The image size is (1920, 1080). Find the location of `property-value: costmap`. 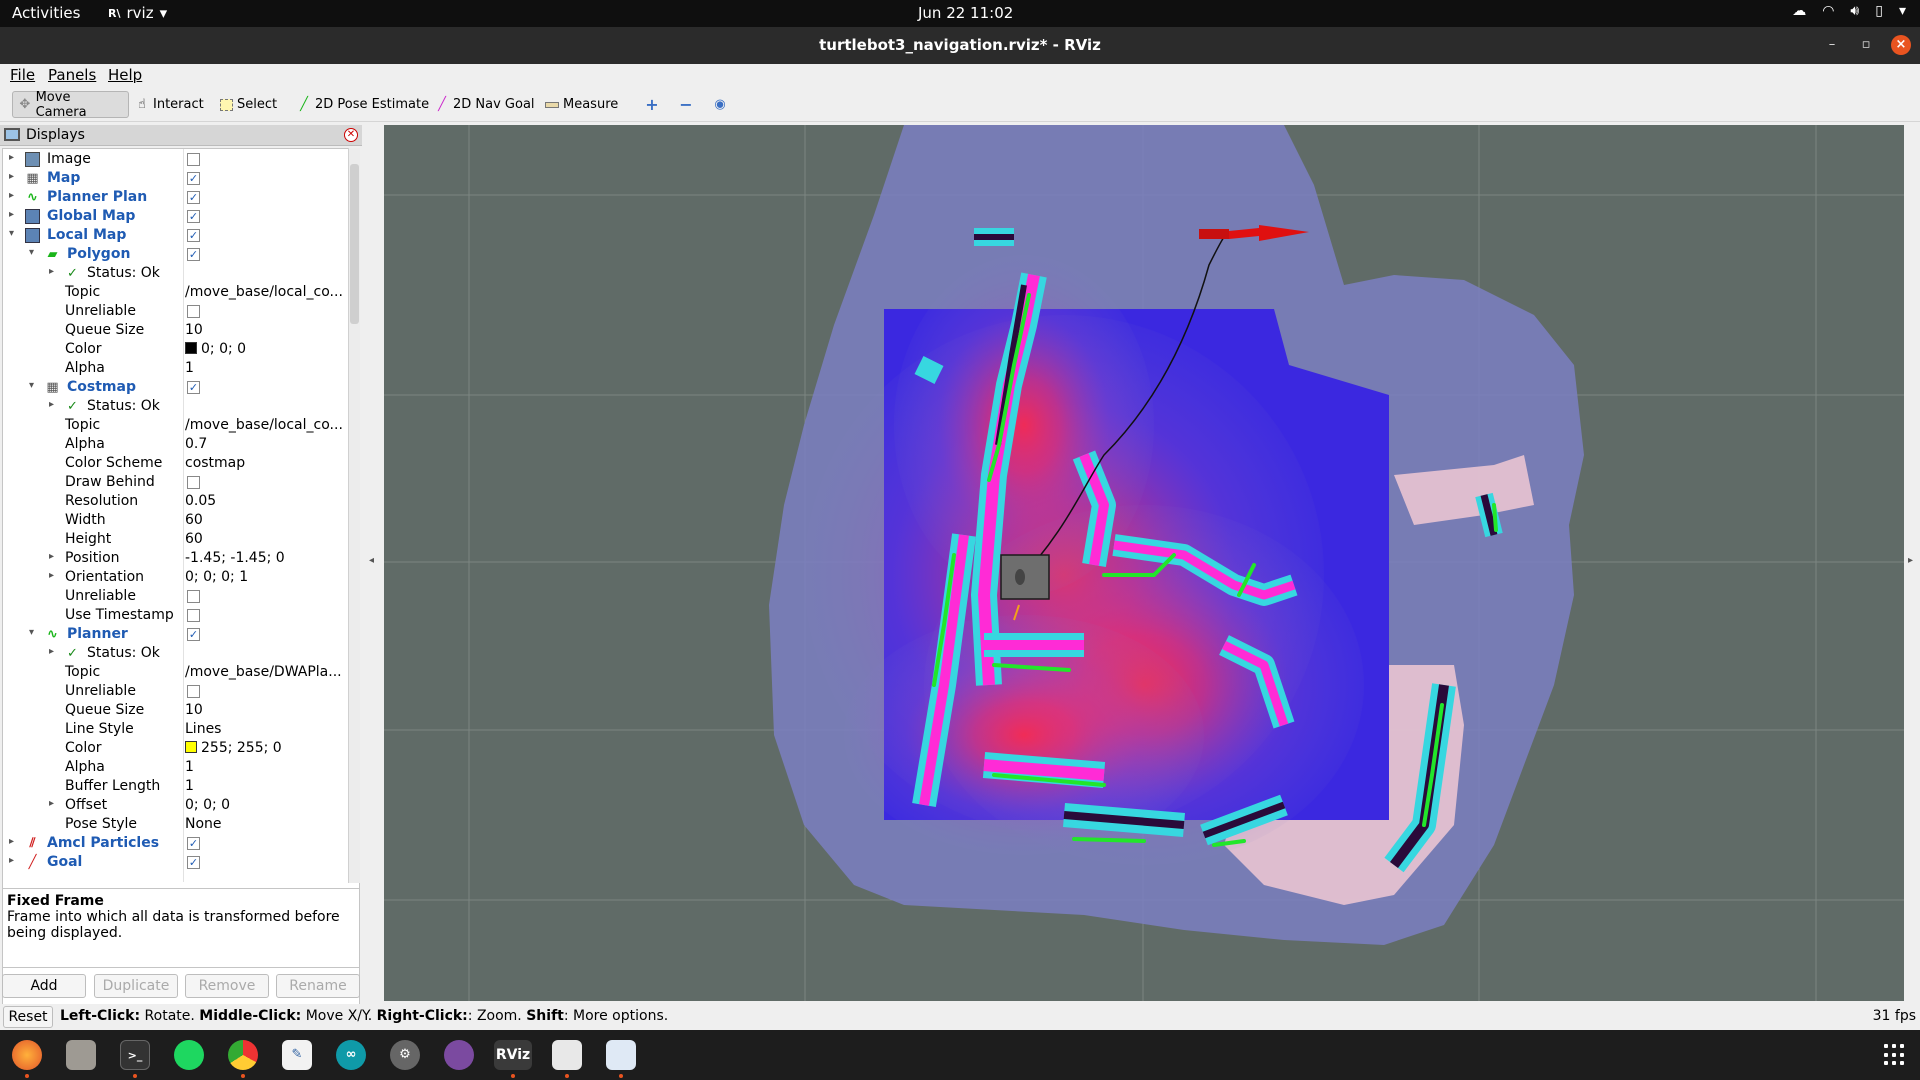

property-value: costmap is located at coordinates (267, 463).